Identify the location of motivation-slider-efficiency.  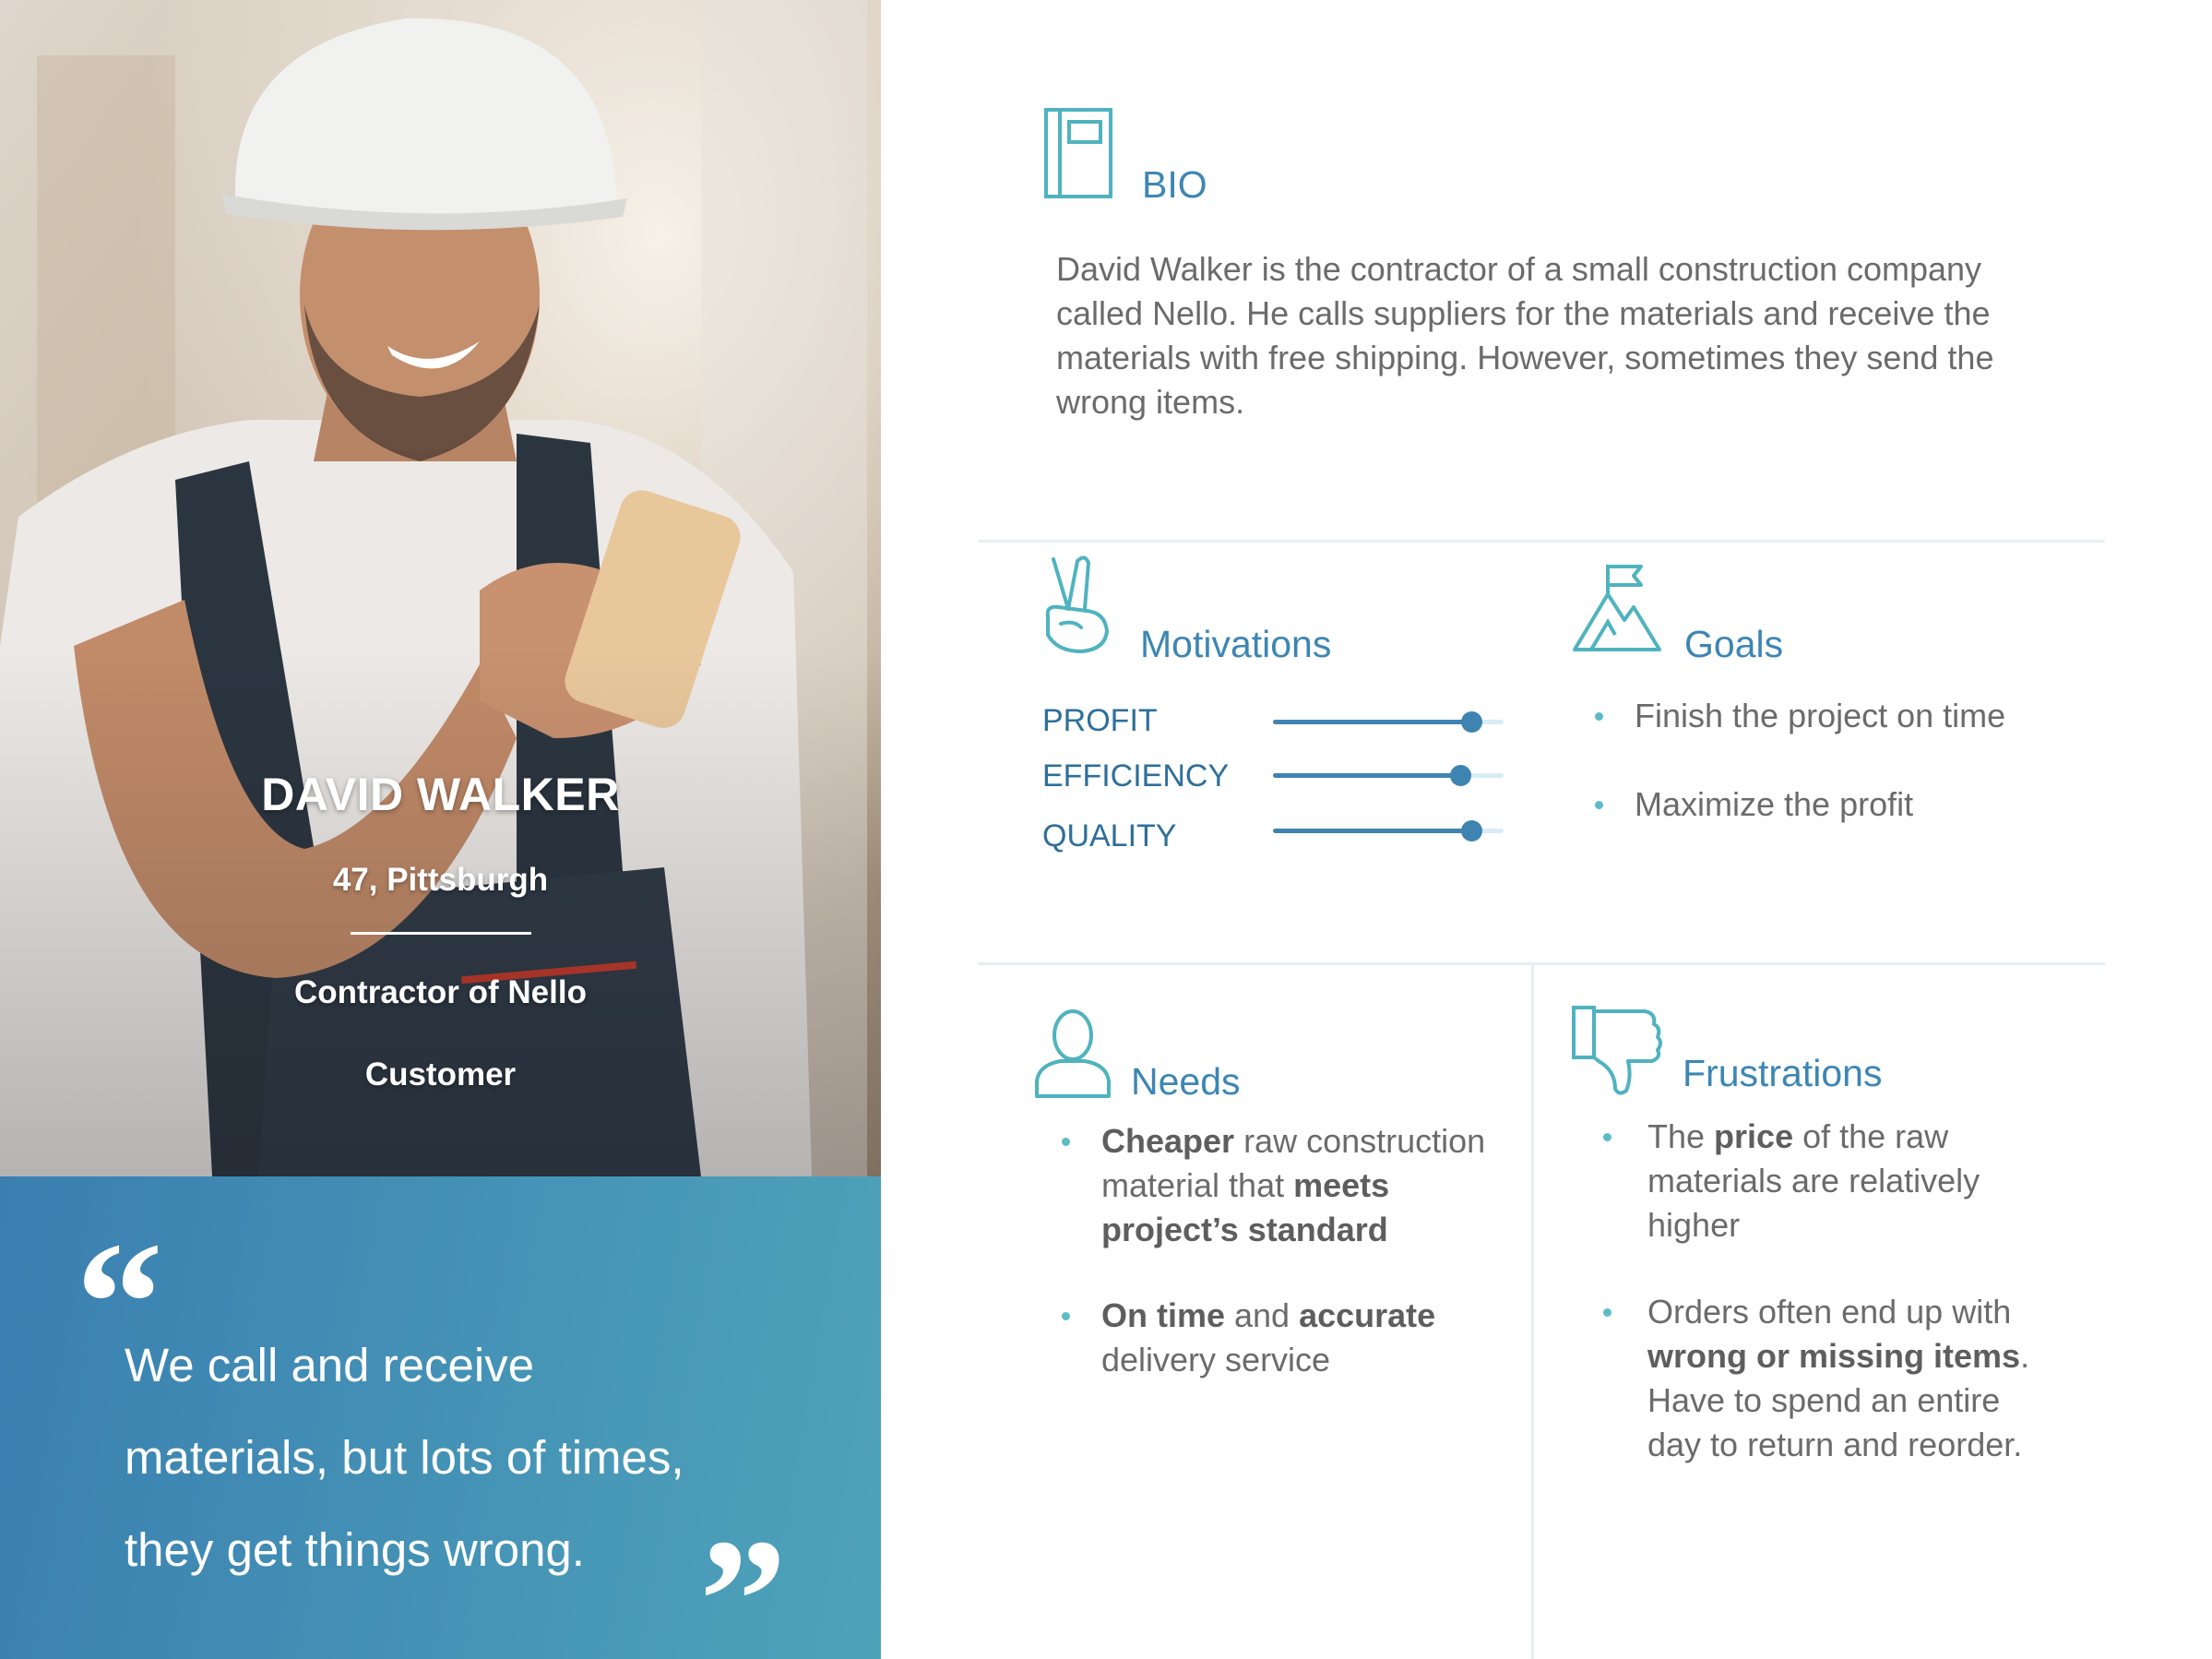
(1388, 775).